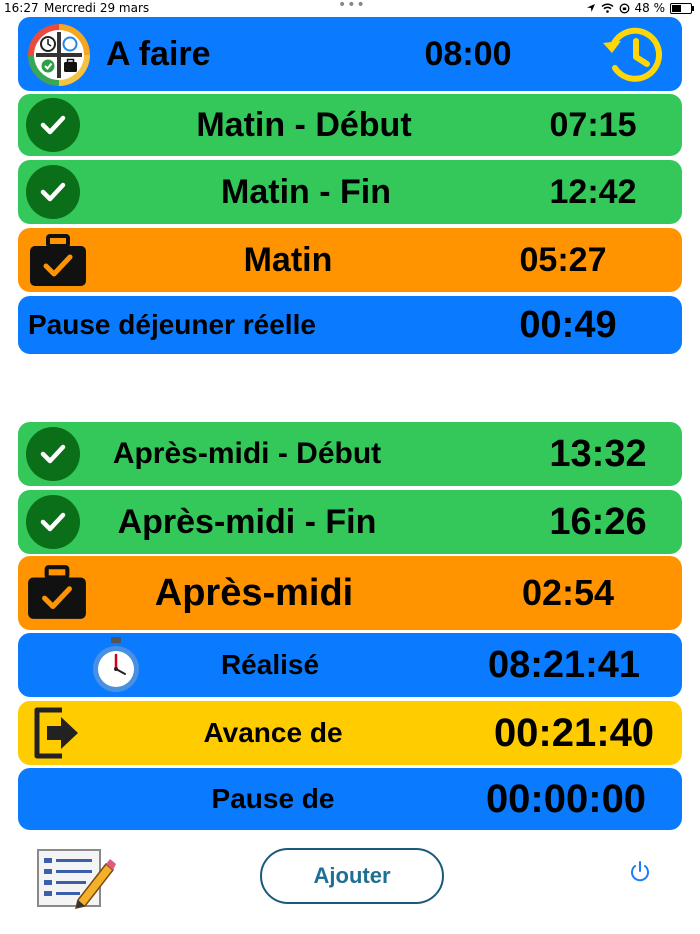 The image size is (700, 934). I want to click on break-row: Pause de 00:00:00, so click(350, 799).